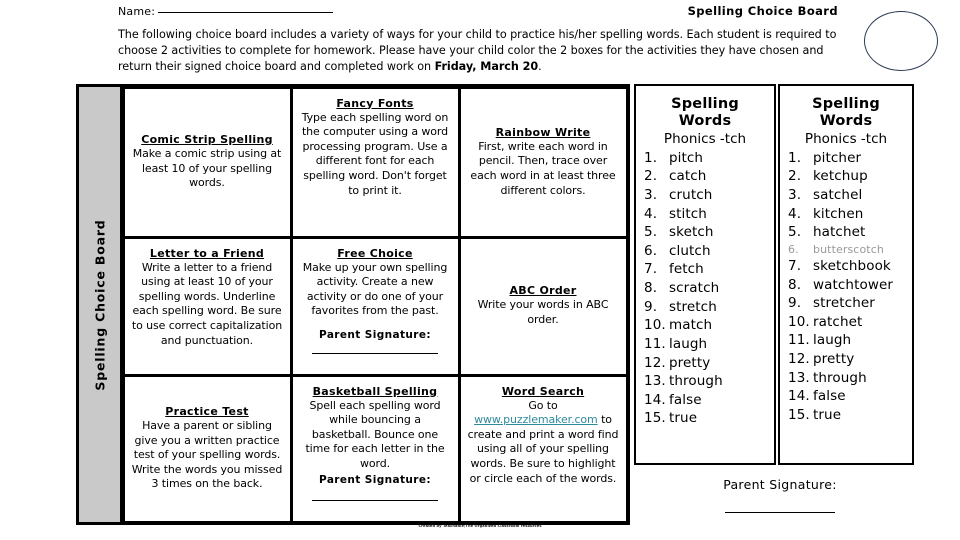  Describe the element at coordinates (651, 176) in the screenshot. I see `word-list-item-number: 2.` at that location.